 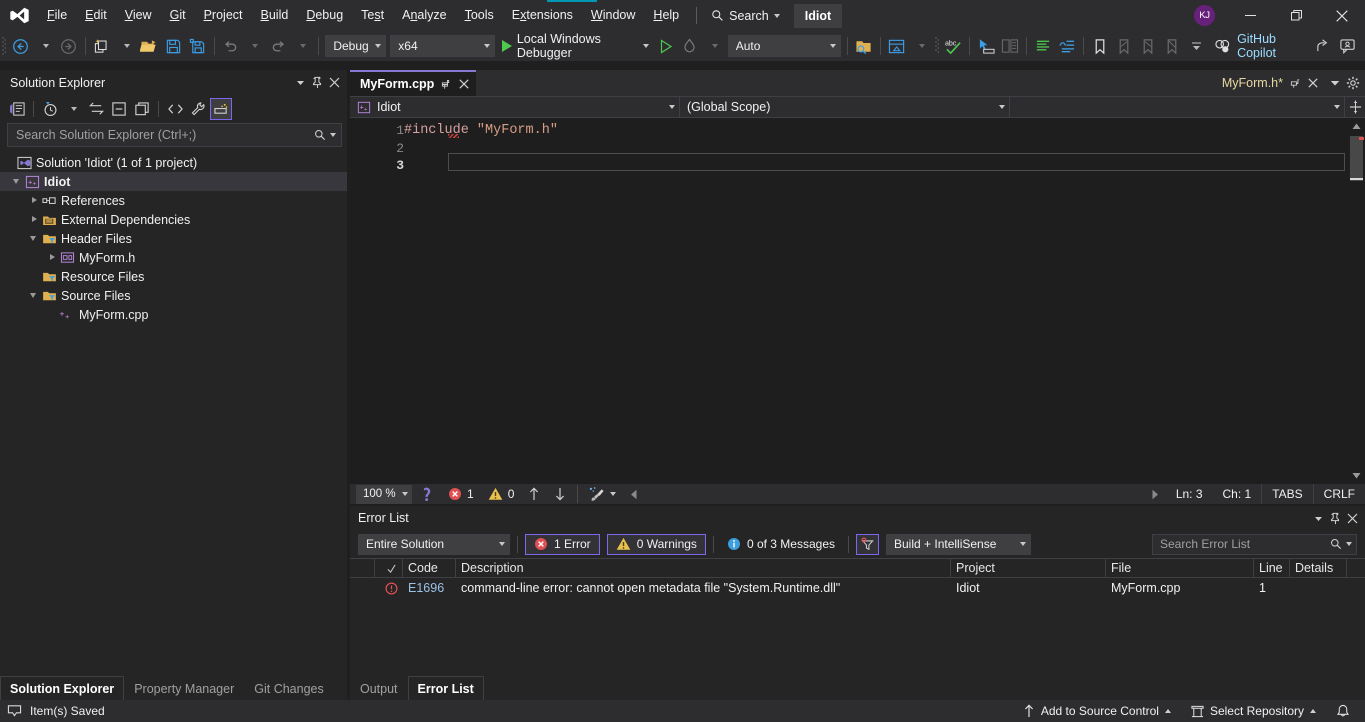 I want to click on previous-bookmark-icon, so click(x=1124, y=46).